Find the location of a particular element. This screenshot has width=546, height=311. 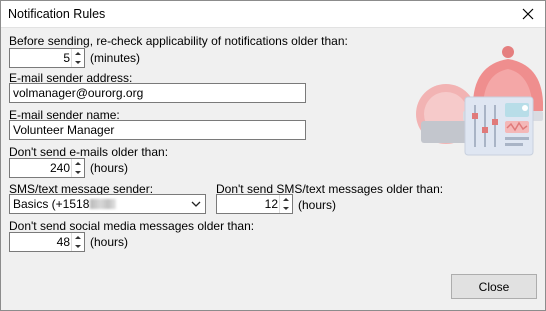

sms-sender-value: Basics (+1518 is located at coordinates (51, 204).